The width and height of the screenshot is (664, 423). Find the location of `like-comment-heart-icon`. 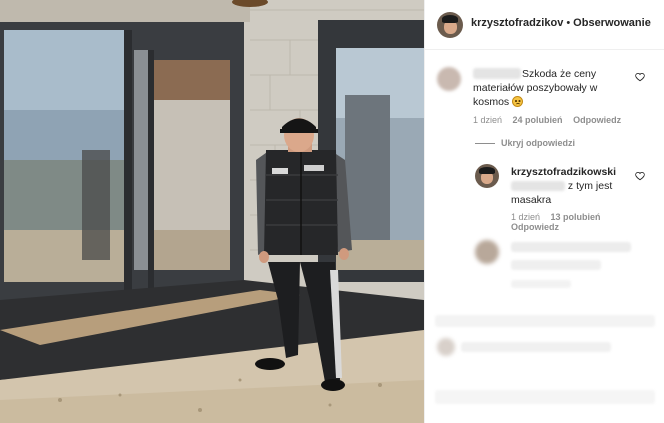

like-comment-heart-icon is located at coordinates (640, 77).